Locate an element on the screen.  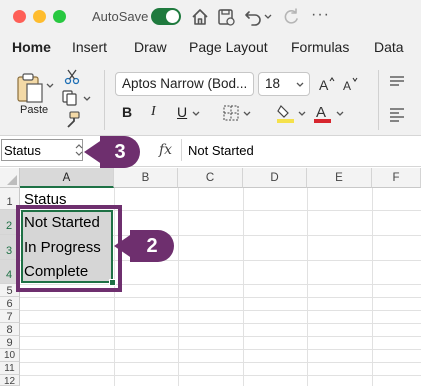
format-painter-icon is located at coordinates (72, 120).